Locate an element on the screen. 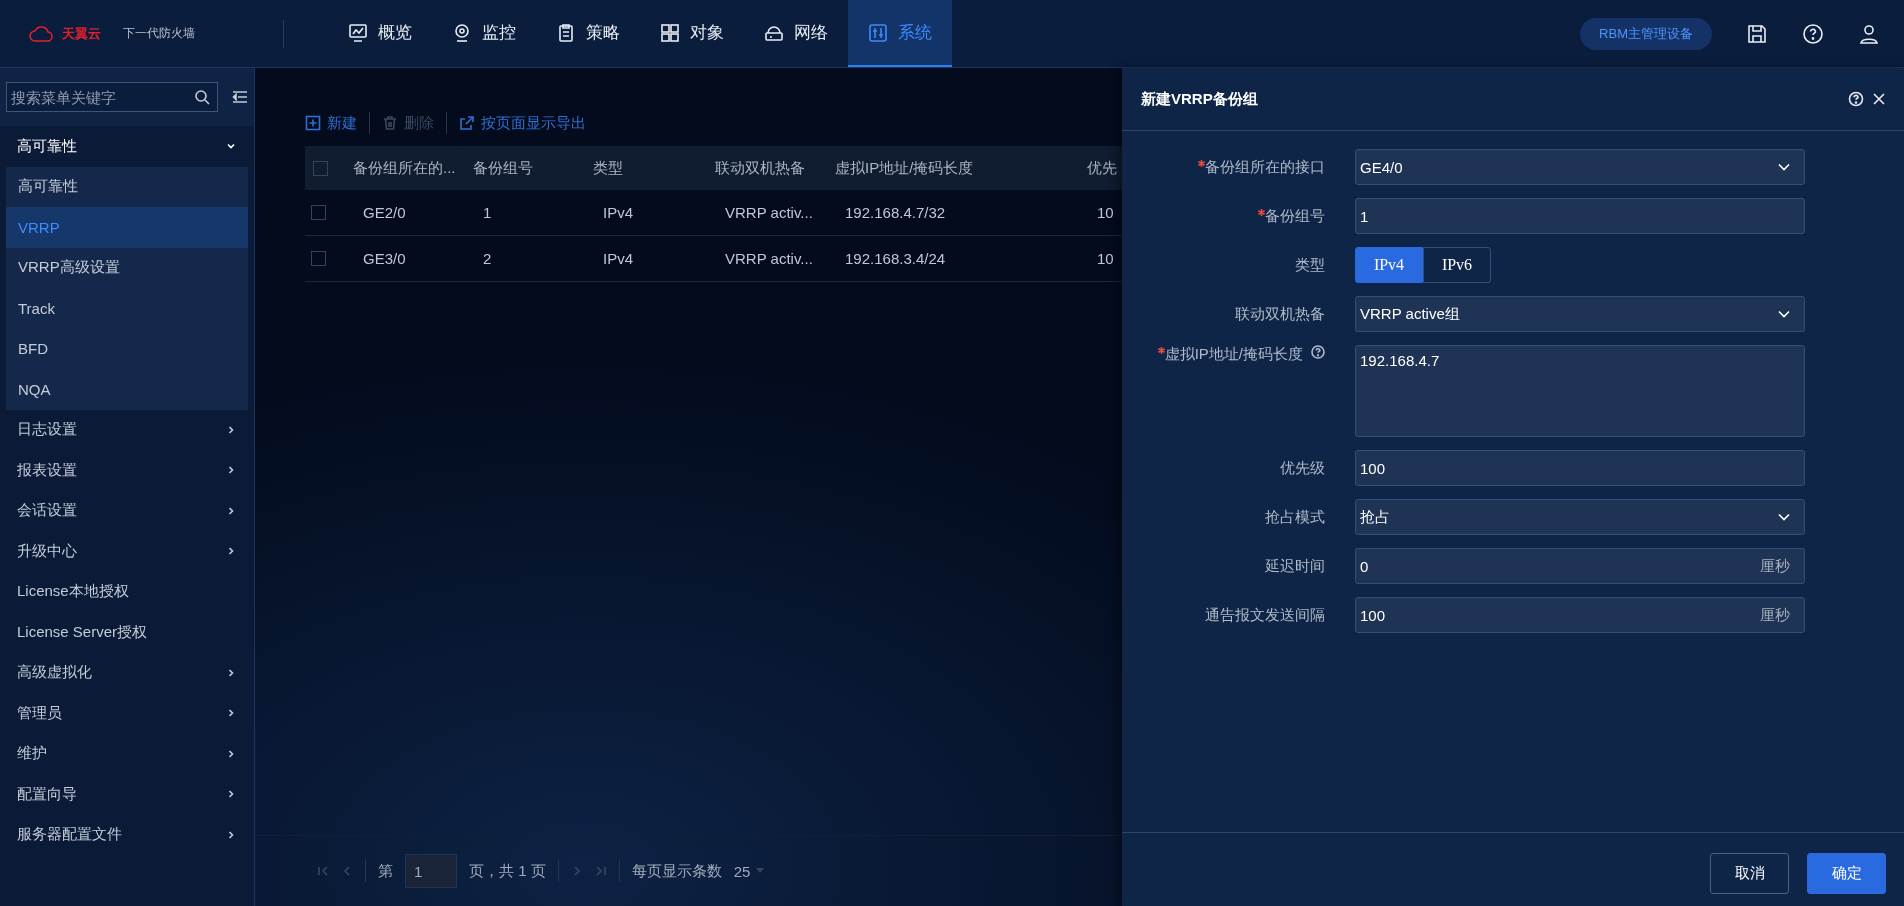 The height and width of the screenshot is (906, 1904). menu-item: License Server授权 is located at coordinates (127, 632).